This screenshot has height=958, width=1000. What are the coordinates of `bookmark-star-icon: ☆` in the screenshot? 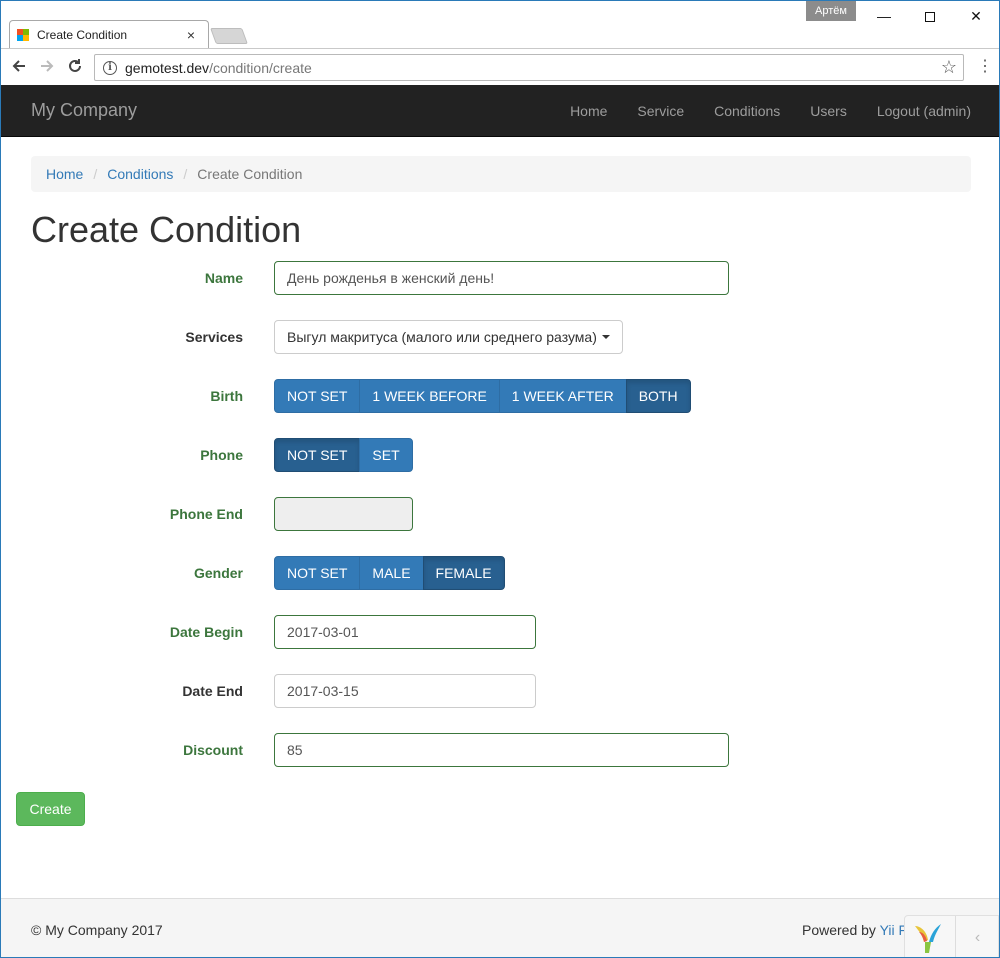 It's located at (949, 67).